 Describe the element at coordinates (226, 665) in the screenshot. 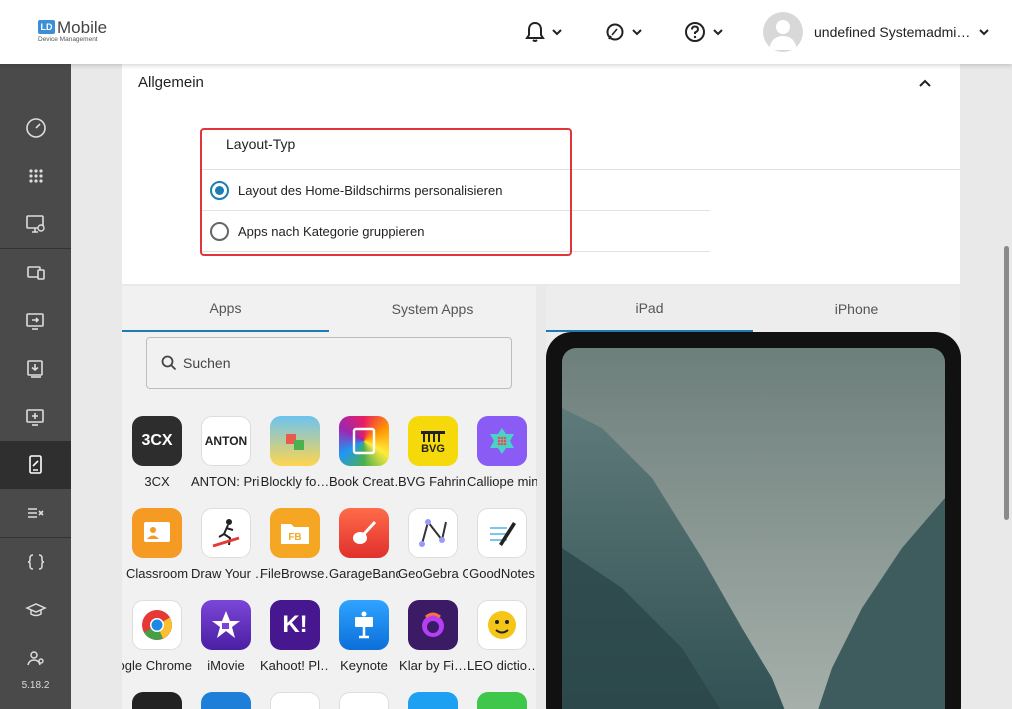

I see `app-name: iMovie` at that location.